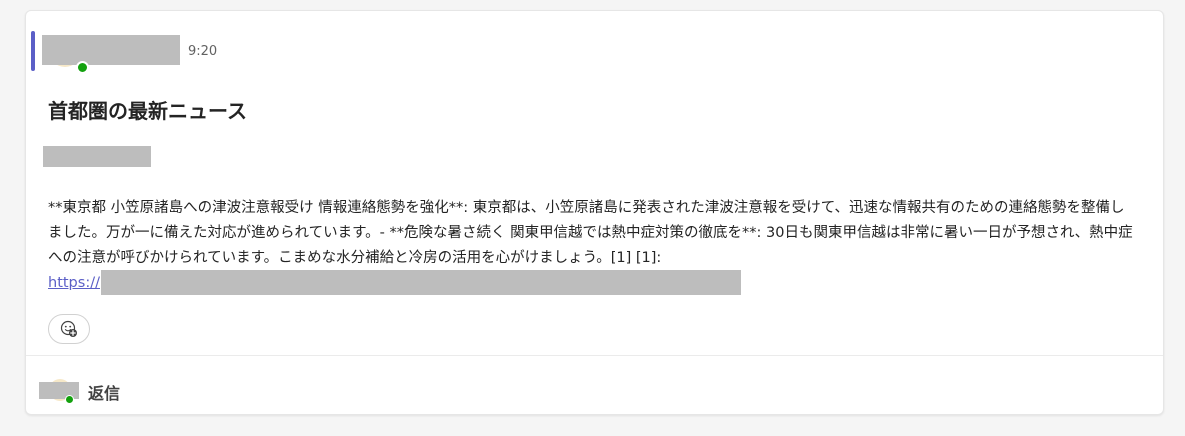 This screenshot has width=1185, height=436. Describe the element at coordinates (594, 355) in the screenshot. I see `divider` at that location.